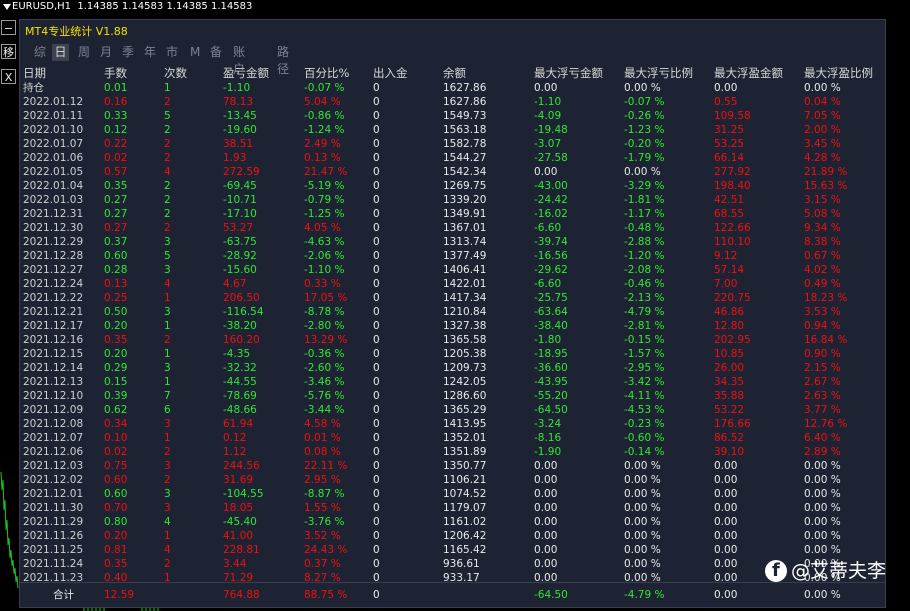 The height and width of the screenshot is (611, 910). I want to click on cell-max-float-loss-pct: 0.00 %, so click(642, 564).